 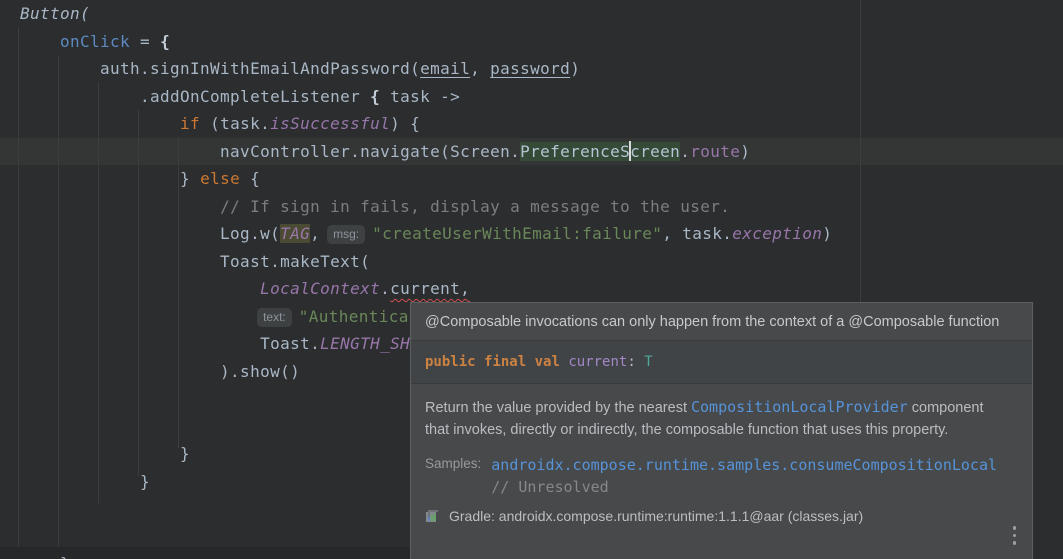 What do you see at coordinates (531, 124) in the screenshot?
I see `code-line: if (task.isSuccessful) {` at bounding box center [531, 124].